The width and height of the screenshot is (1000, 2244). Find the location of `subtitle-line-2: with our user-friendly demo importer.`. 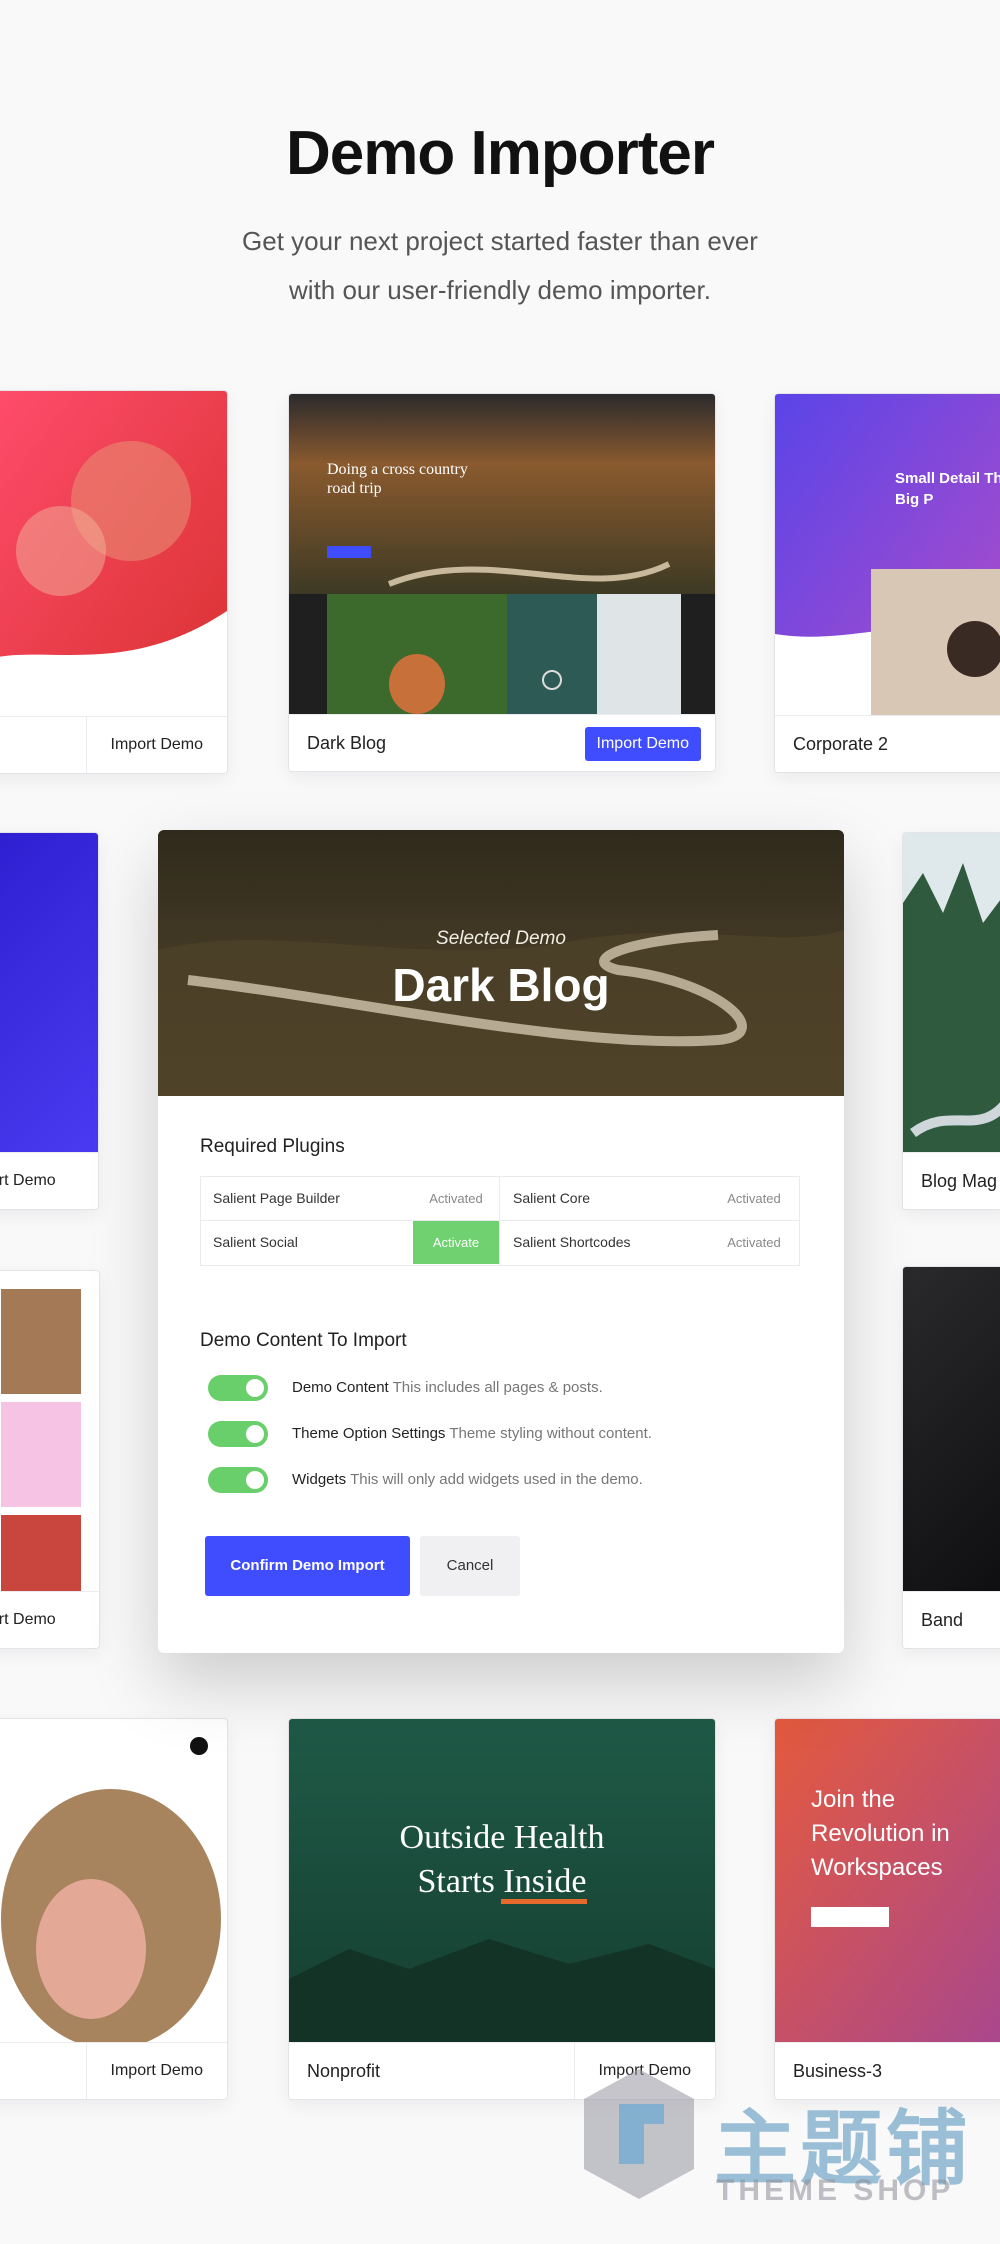

subtitle-line-2: with our user-friendly demo importer. is located at coordinates (500, 290).